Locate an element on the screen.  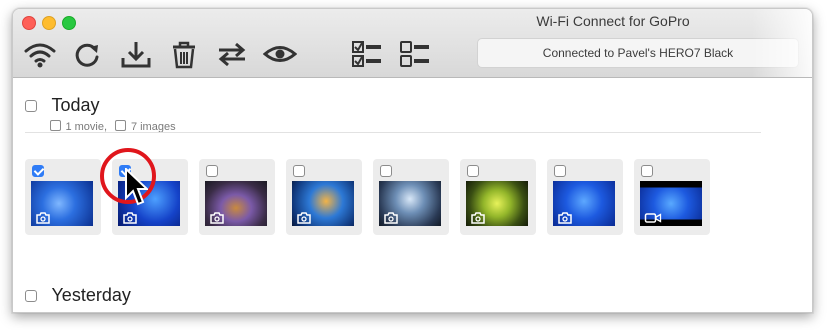
section-yesterday-checkbox is located at coordinates (31, 295).